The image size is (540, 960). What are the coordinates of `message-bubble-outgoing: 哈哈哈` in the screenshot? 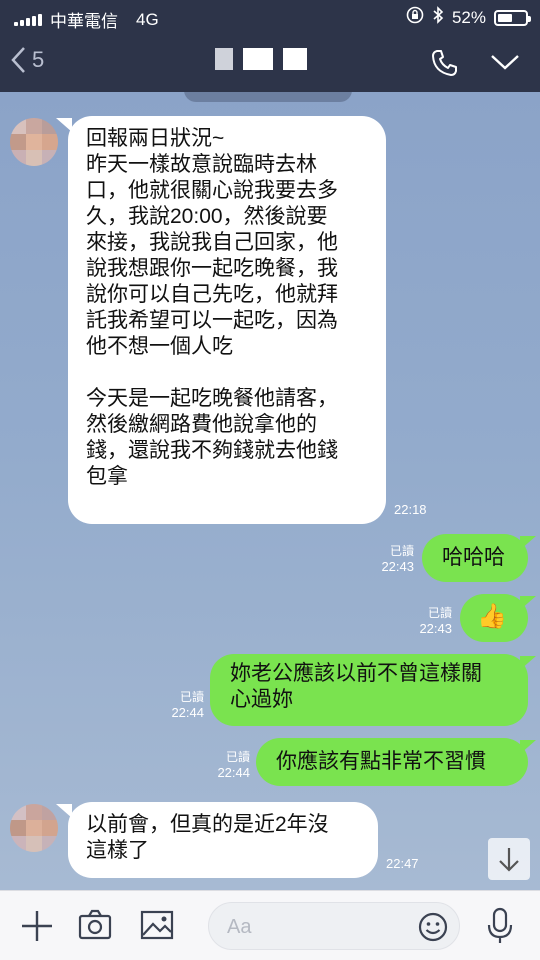 It's located at (475, 558).